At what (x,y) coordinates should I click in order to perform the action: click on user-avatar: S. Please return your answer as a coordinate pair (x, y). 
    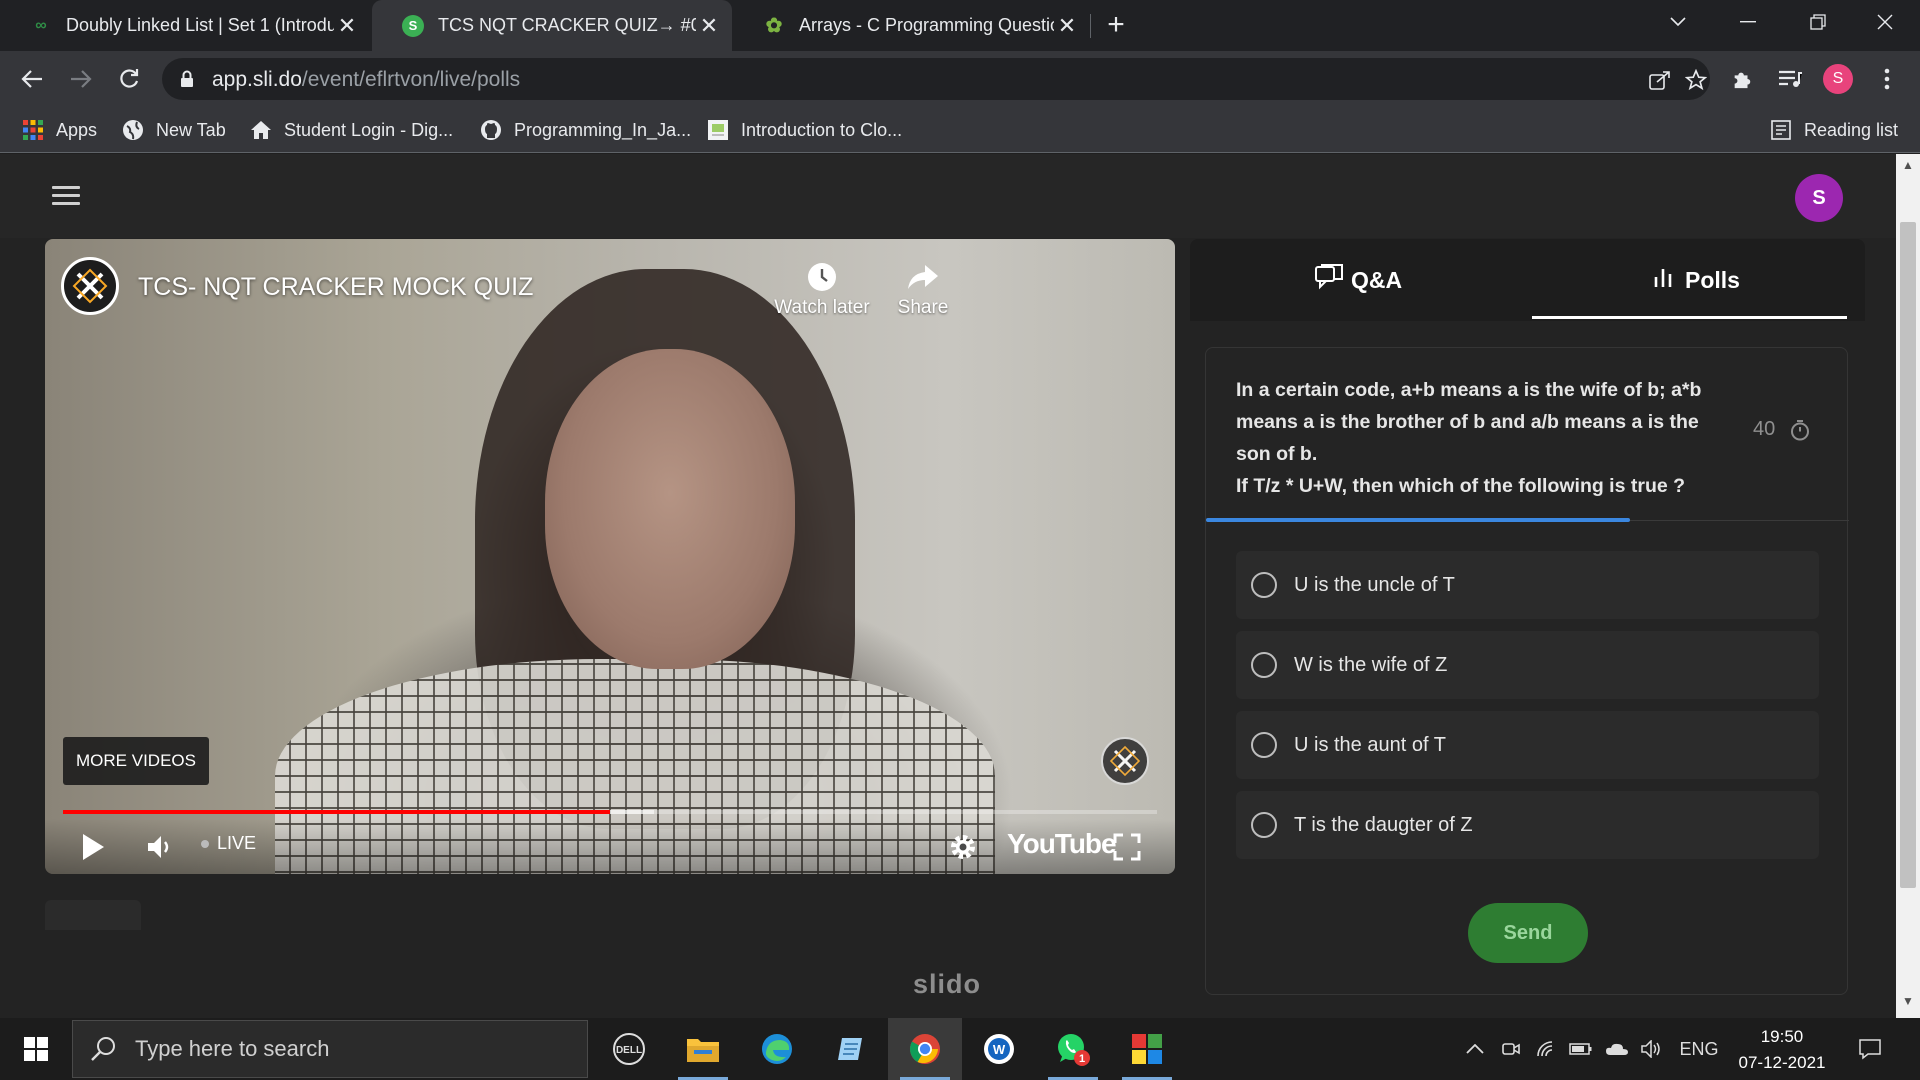
    Looking at the image, I should click on (1819, 198).